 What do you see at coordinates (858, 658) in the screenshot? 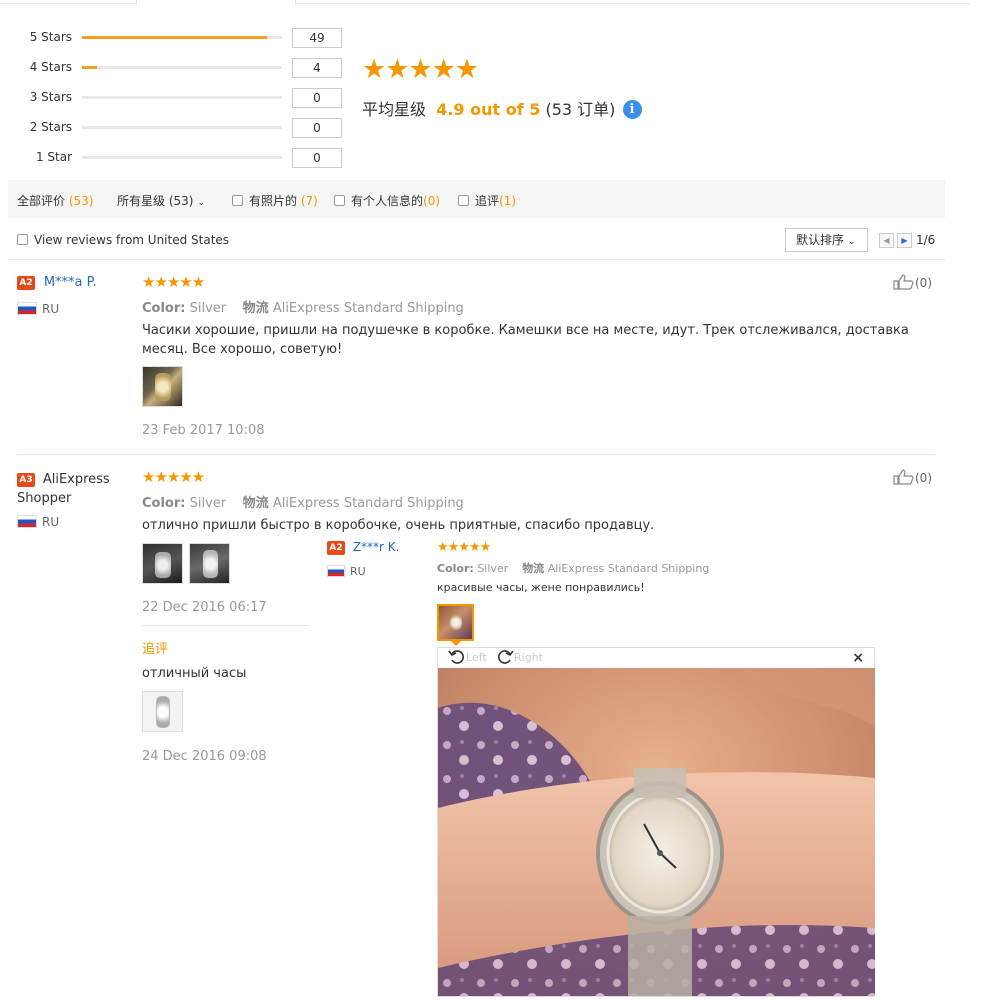
I see `close-icon: ×` at bounding box center [858, 658].